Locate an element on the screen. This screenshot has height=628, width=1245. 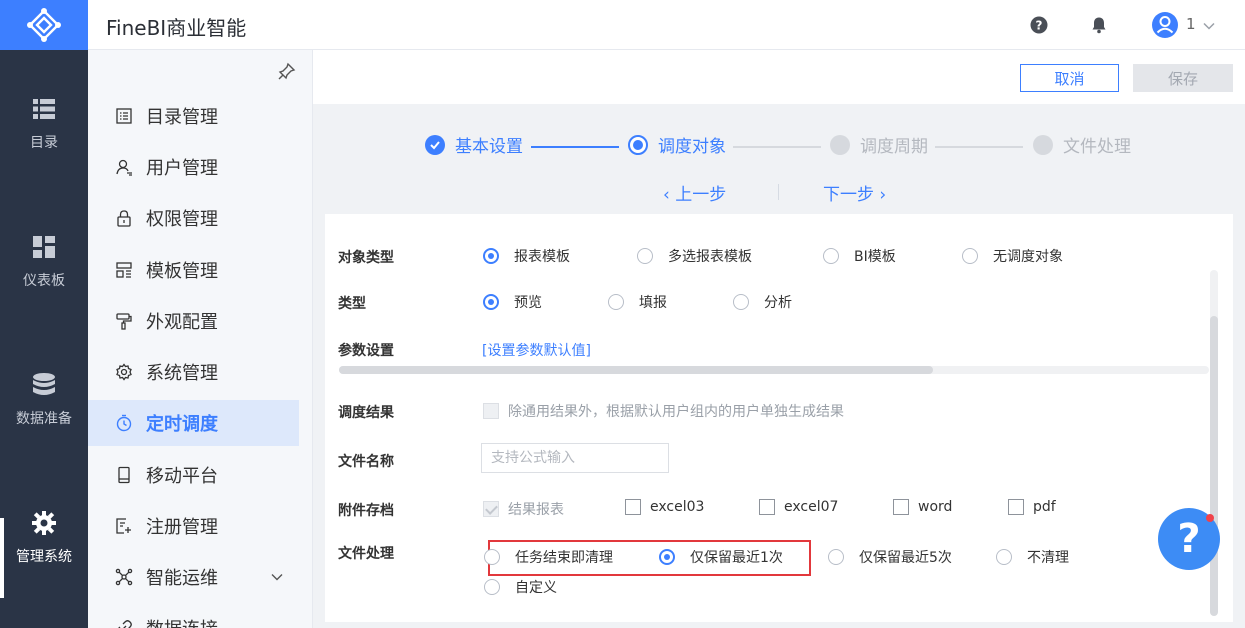
checkbox-word: word is located at coordinates (922, 507).